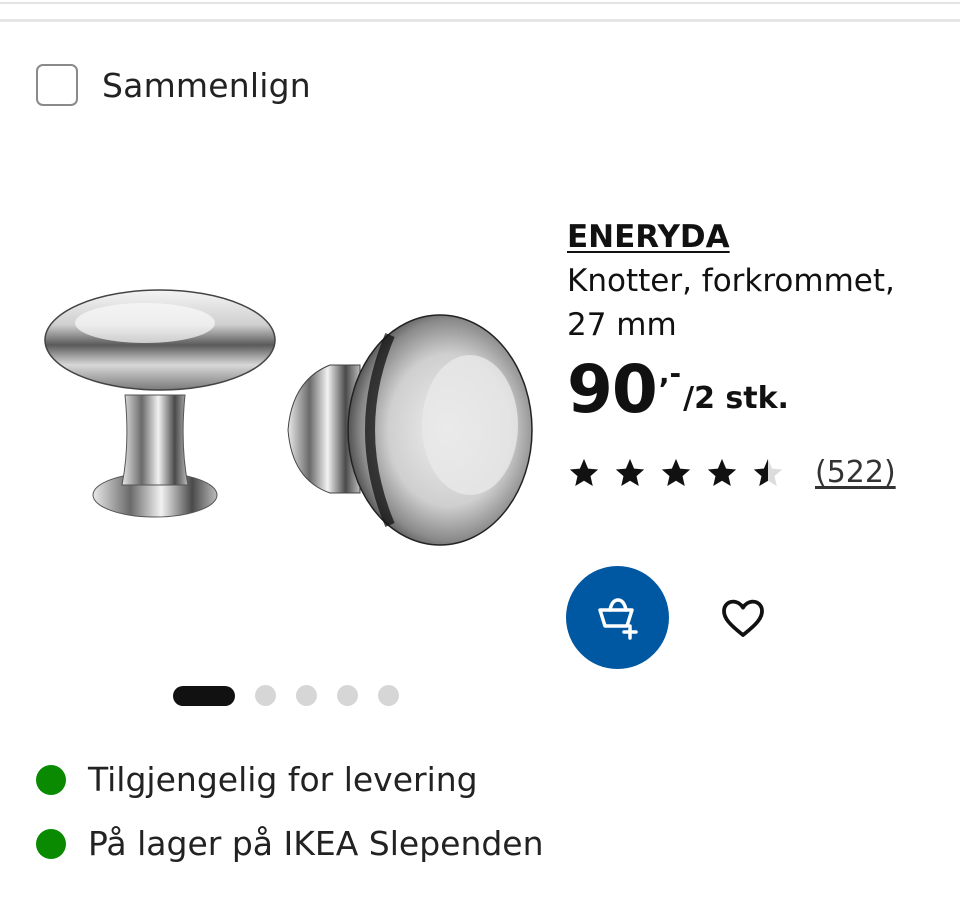  Describe the element at coordinates (736, 398) in the screenshot. I see `price-unit: /2 stk.` at that location.